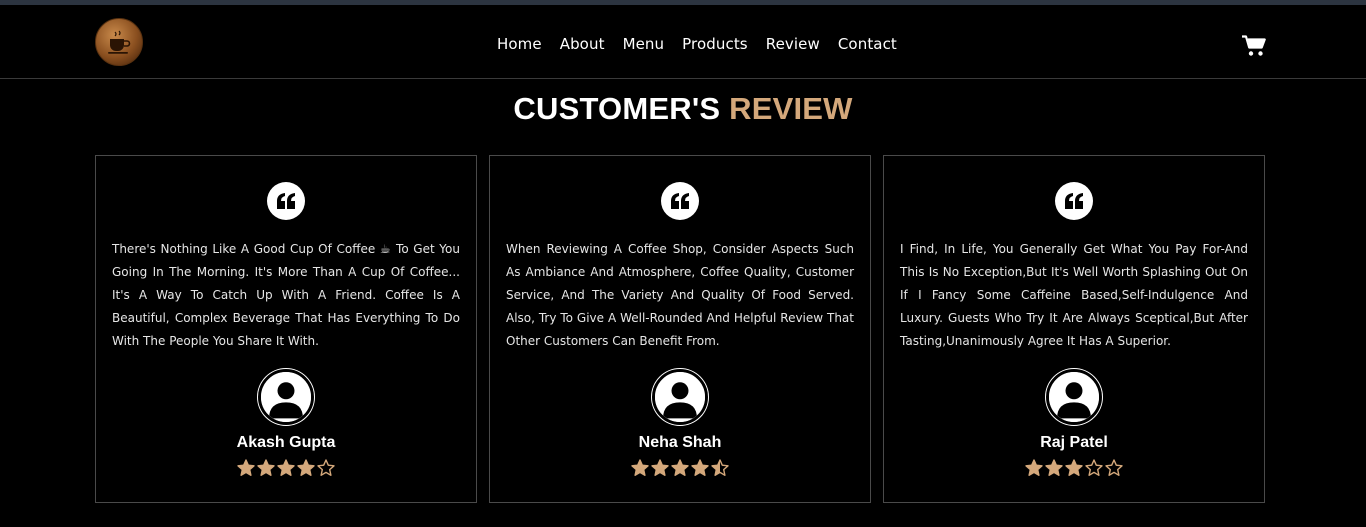 This screenshot has width=1366, height=527. I want to click on nav-review: Review, so click(793, 44).